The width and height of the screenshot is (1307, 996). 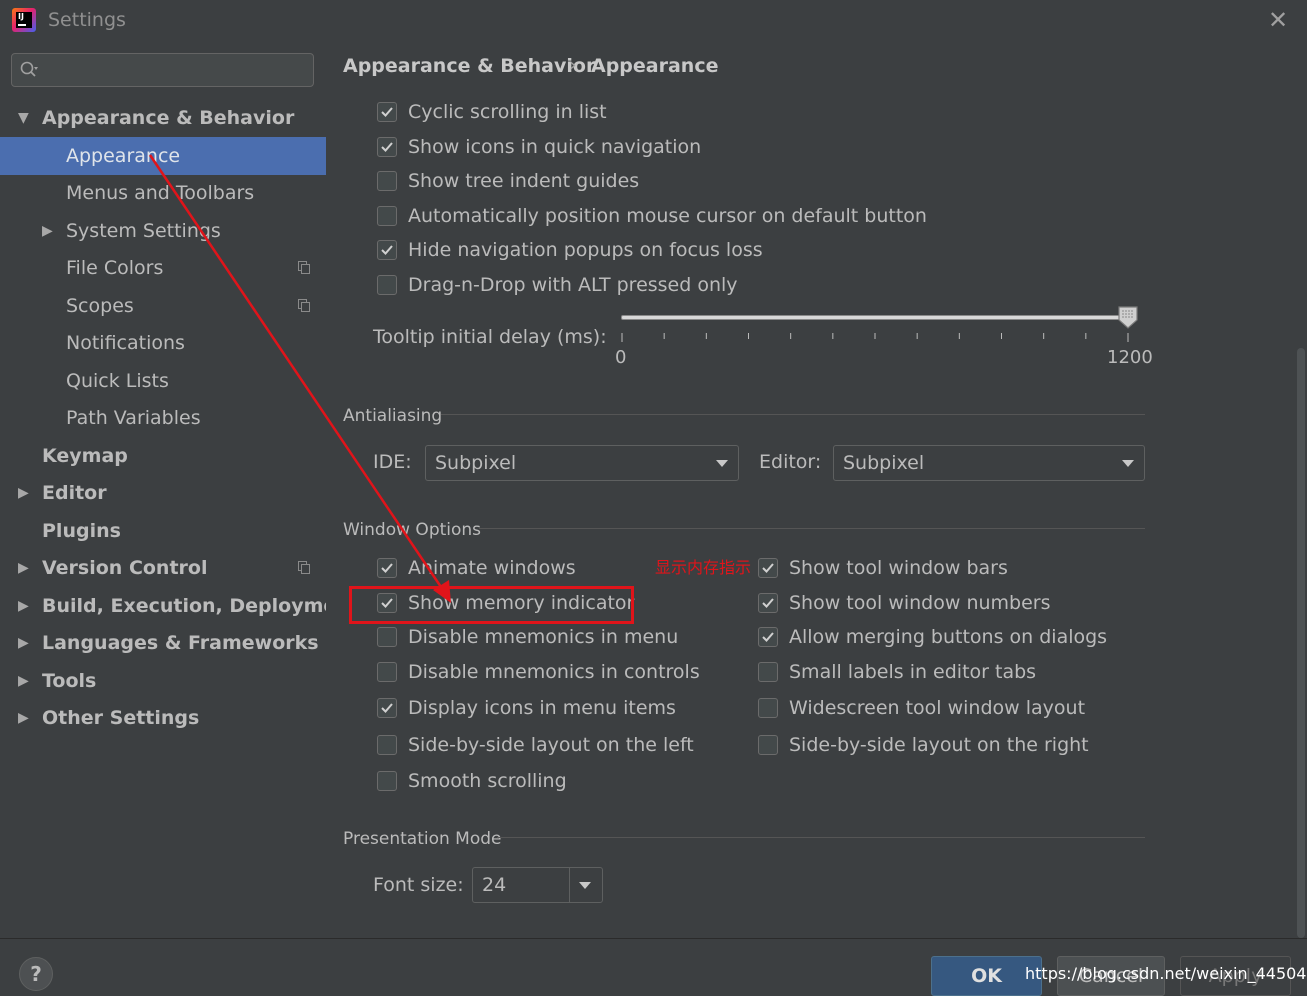 I want to click on sidebar-item-menus-and-toolbars: Menus and Toolbars, so click(x=163, y=193).